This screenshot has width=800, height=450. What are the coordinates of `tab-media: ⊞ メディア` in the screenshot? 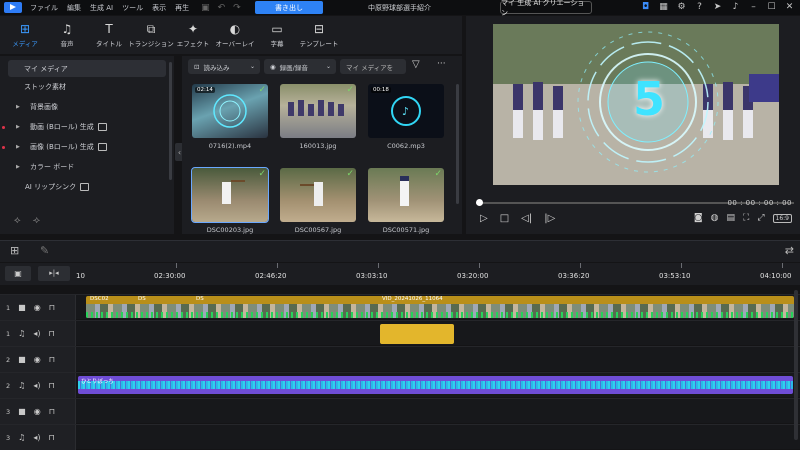 It's located at (25, 32).